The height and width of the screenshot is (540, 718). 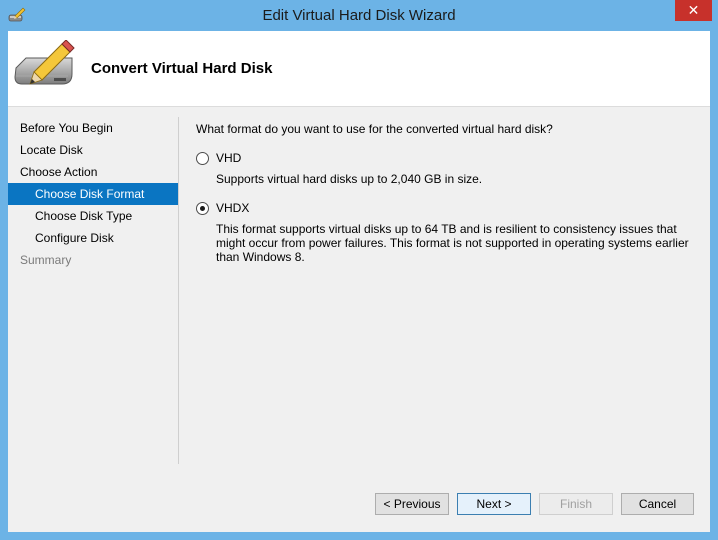 What do you see at coordinates (93, 150) in the screenshot?
I see `nav-item-locate-disk: Locate Disk` at bounding box center [93, 150].